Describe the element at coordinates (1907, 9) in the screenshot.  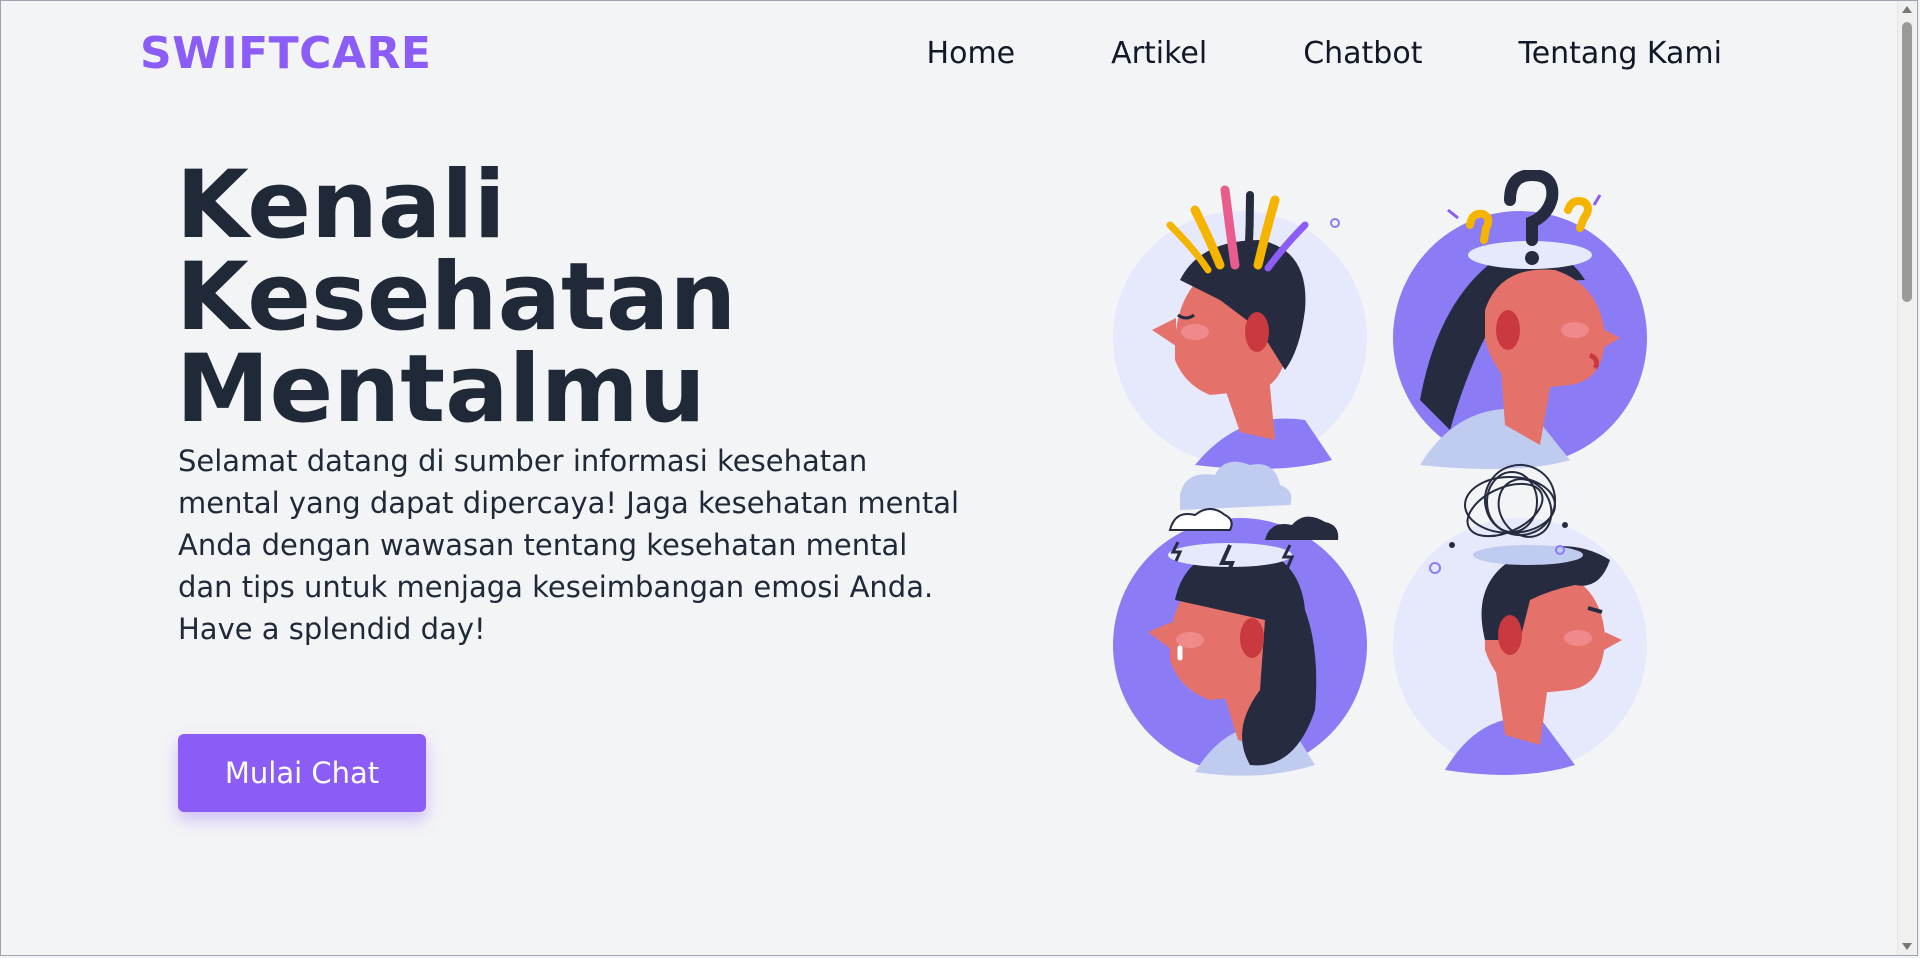
I see `scroll-up-icon` at that location.